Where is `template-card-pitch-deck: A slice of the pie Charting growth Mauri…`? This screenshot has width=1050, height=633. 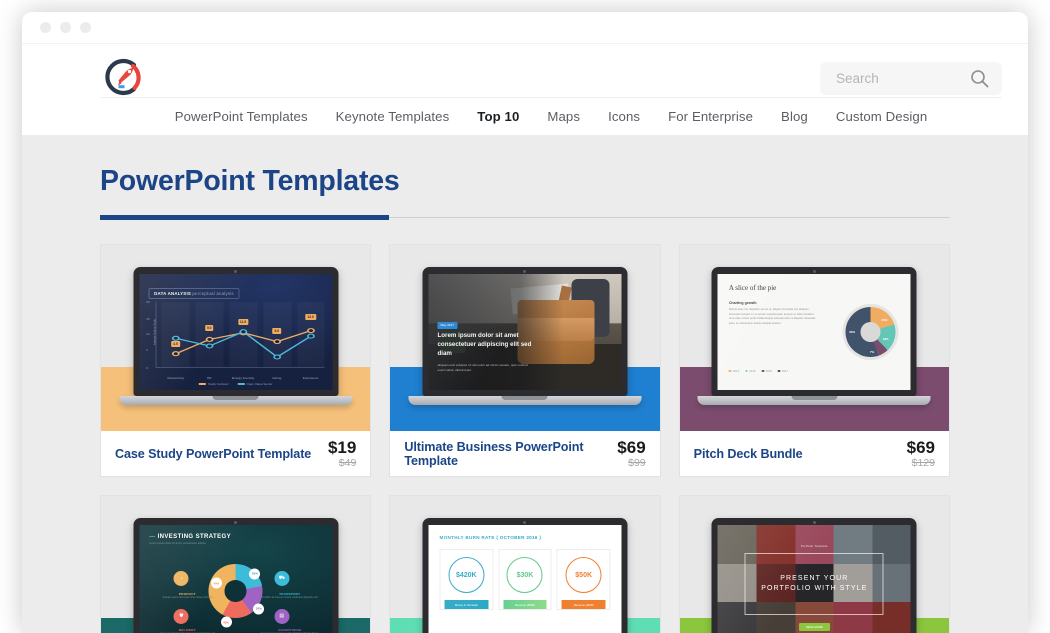
template-card-pitch-deck: A slice of the pie Charting growth Mauri… is located at coordinates (814, 360).